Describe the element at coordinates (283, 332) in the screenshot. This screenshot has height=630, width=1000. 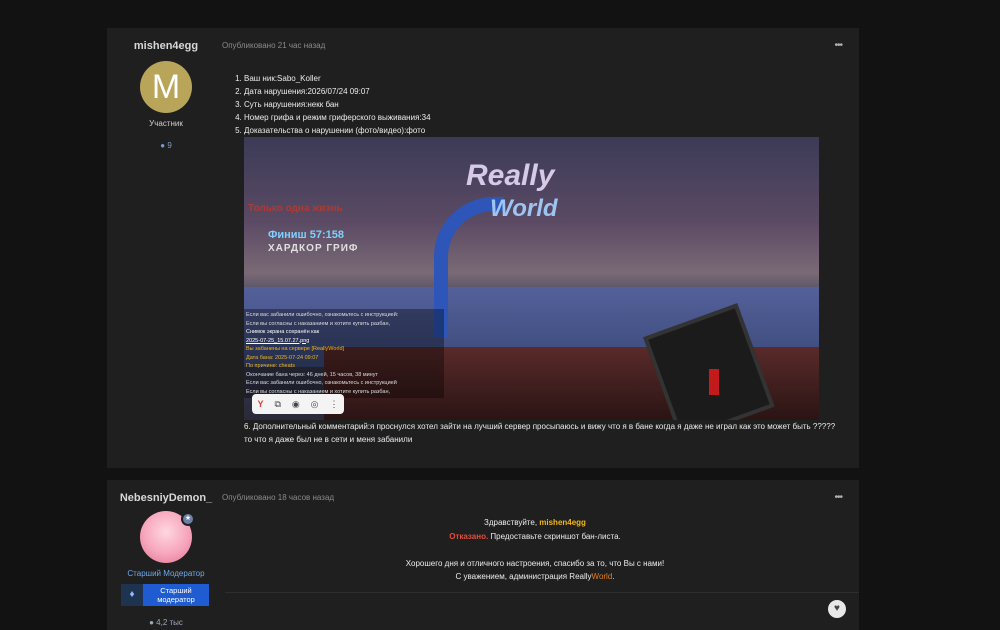
I see `chat-line: Снимок экрана сохранён как` at that location.